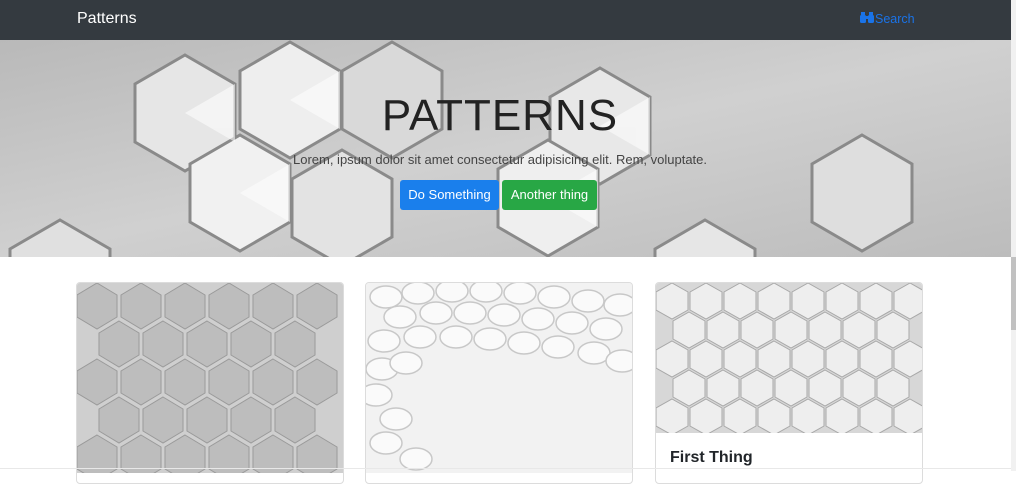 This screenshot has height=484, width=1016. Describe the element at coordinates (711, 457) in the screenshot. I see `card-3-title: First Thing` at that location.